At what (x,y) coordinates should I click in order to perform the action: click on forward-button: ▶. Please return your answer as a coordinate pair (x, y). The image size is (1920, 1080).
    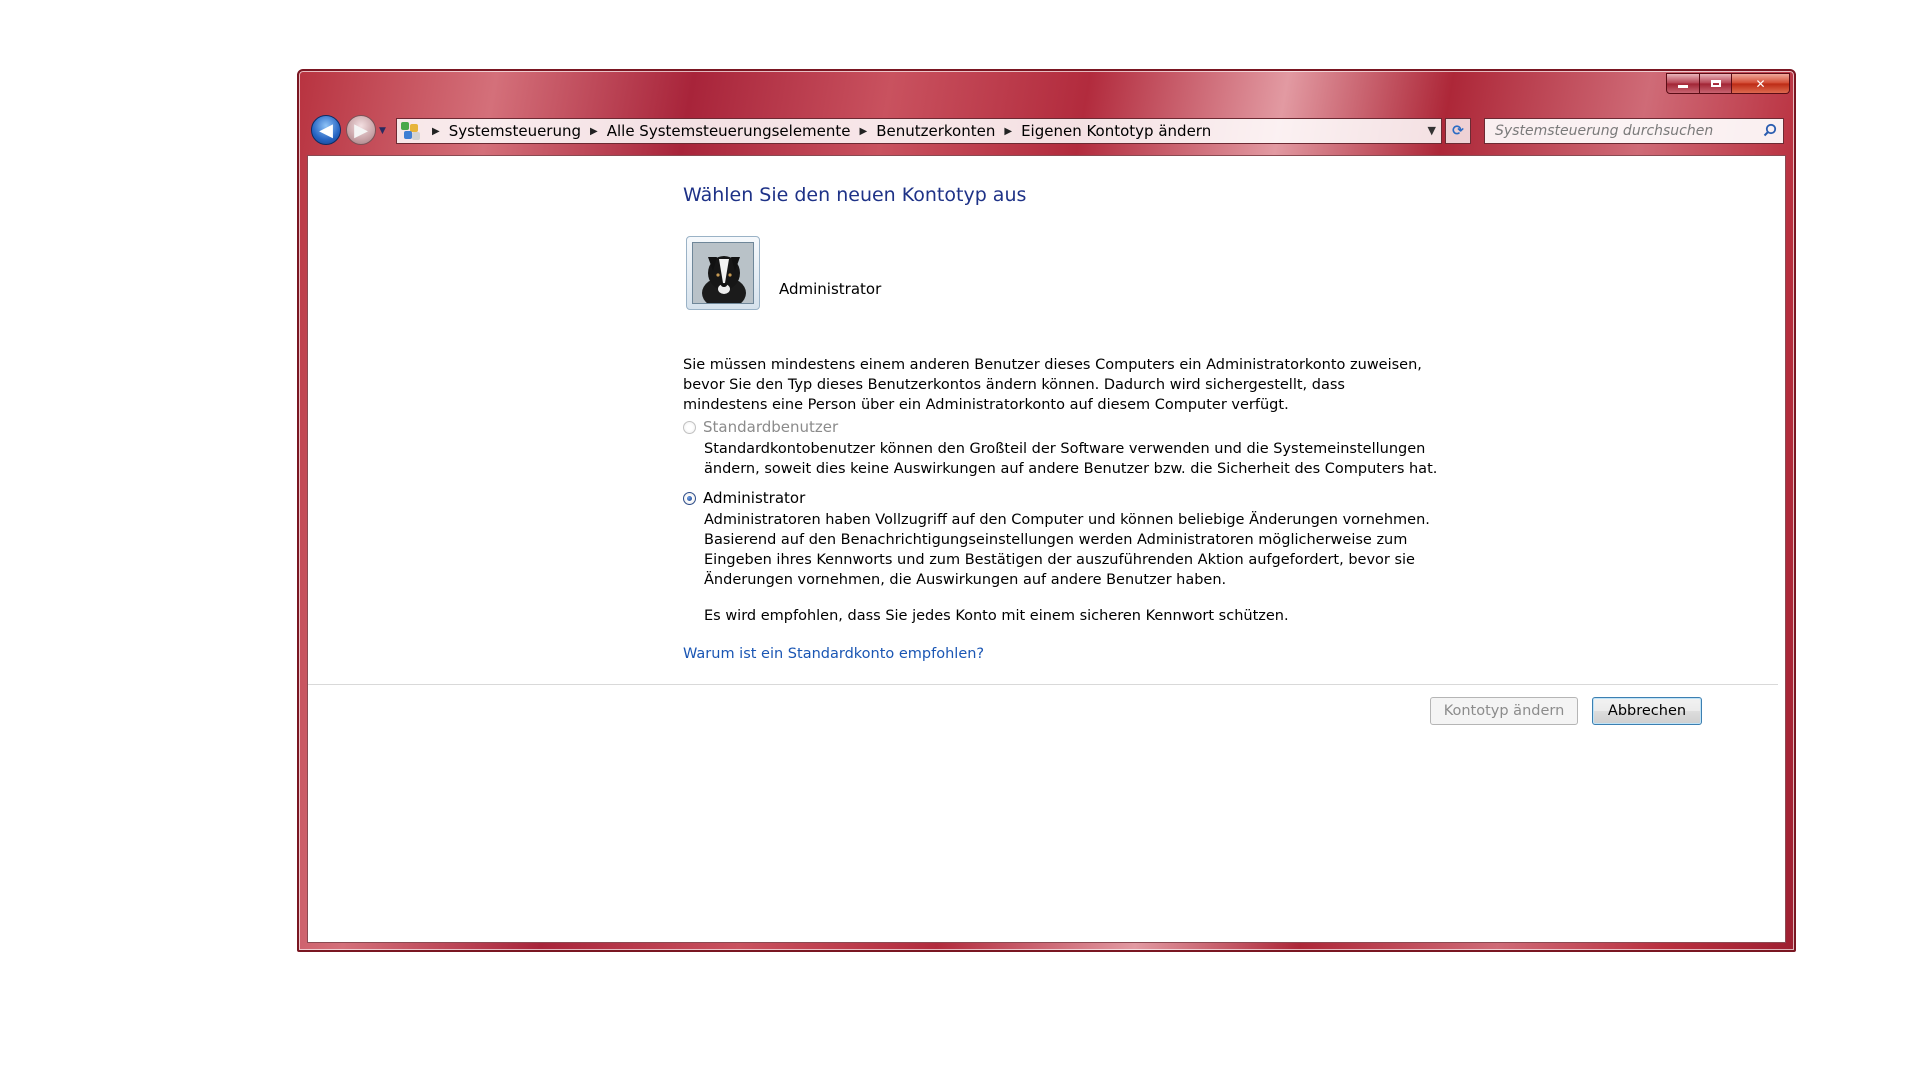
    Looking at the image, I should click on (361, 130).